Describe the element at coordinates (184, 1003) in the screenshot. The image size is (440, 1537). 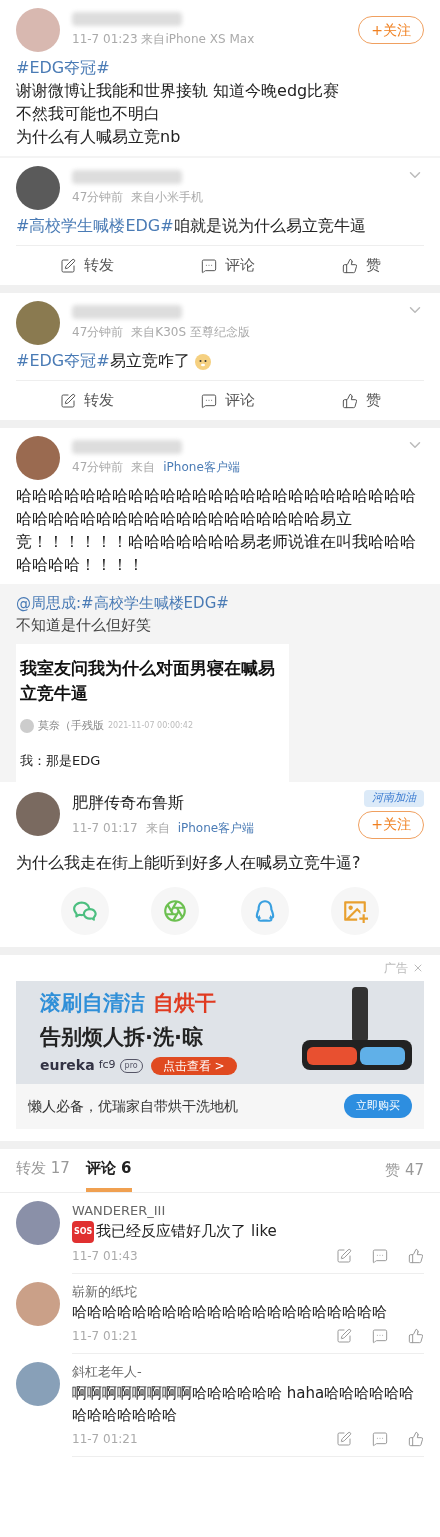
I see `banner-headline: 自烘干` at that location.